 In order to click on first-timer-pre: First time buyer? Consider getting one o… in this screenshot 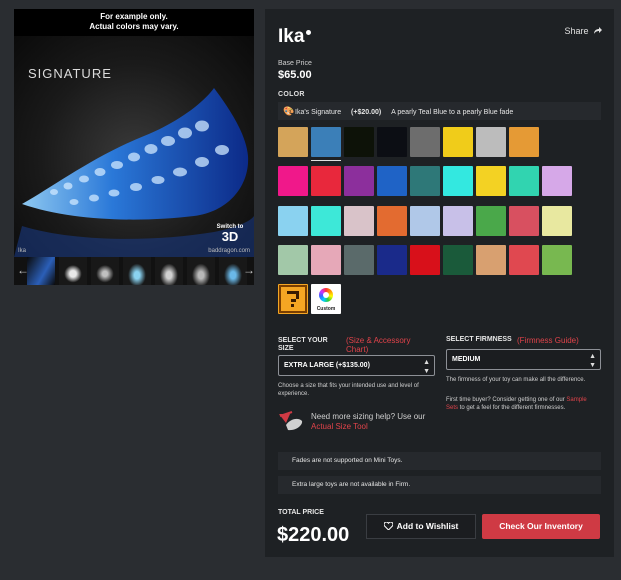, I will do `click(505, 400)`.